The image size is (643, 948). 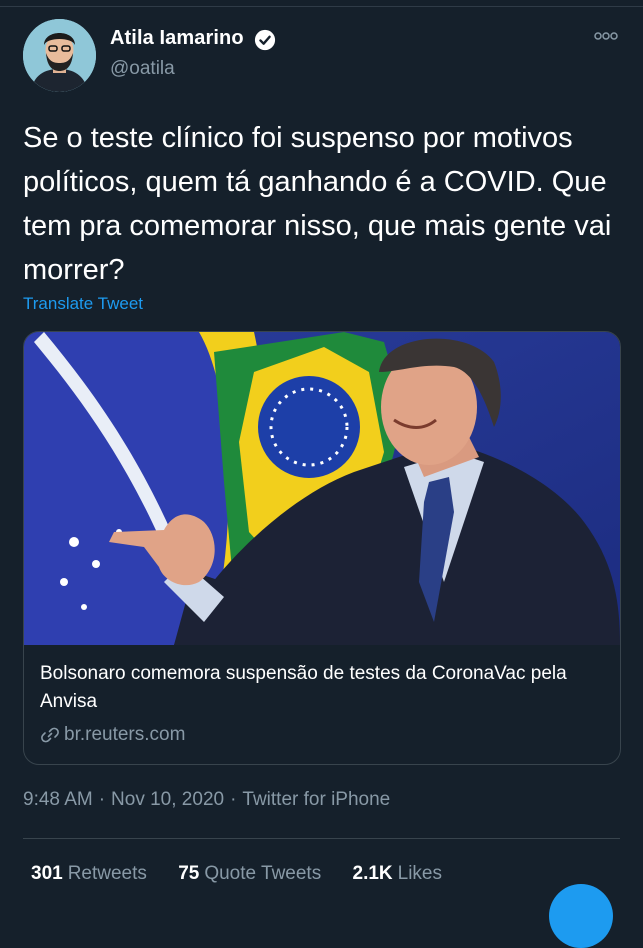 I want to click on tweet-meta: 9:48 AM · Nov 10, 2020 · Twitter for iPhone, so click(x=206, y=800).